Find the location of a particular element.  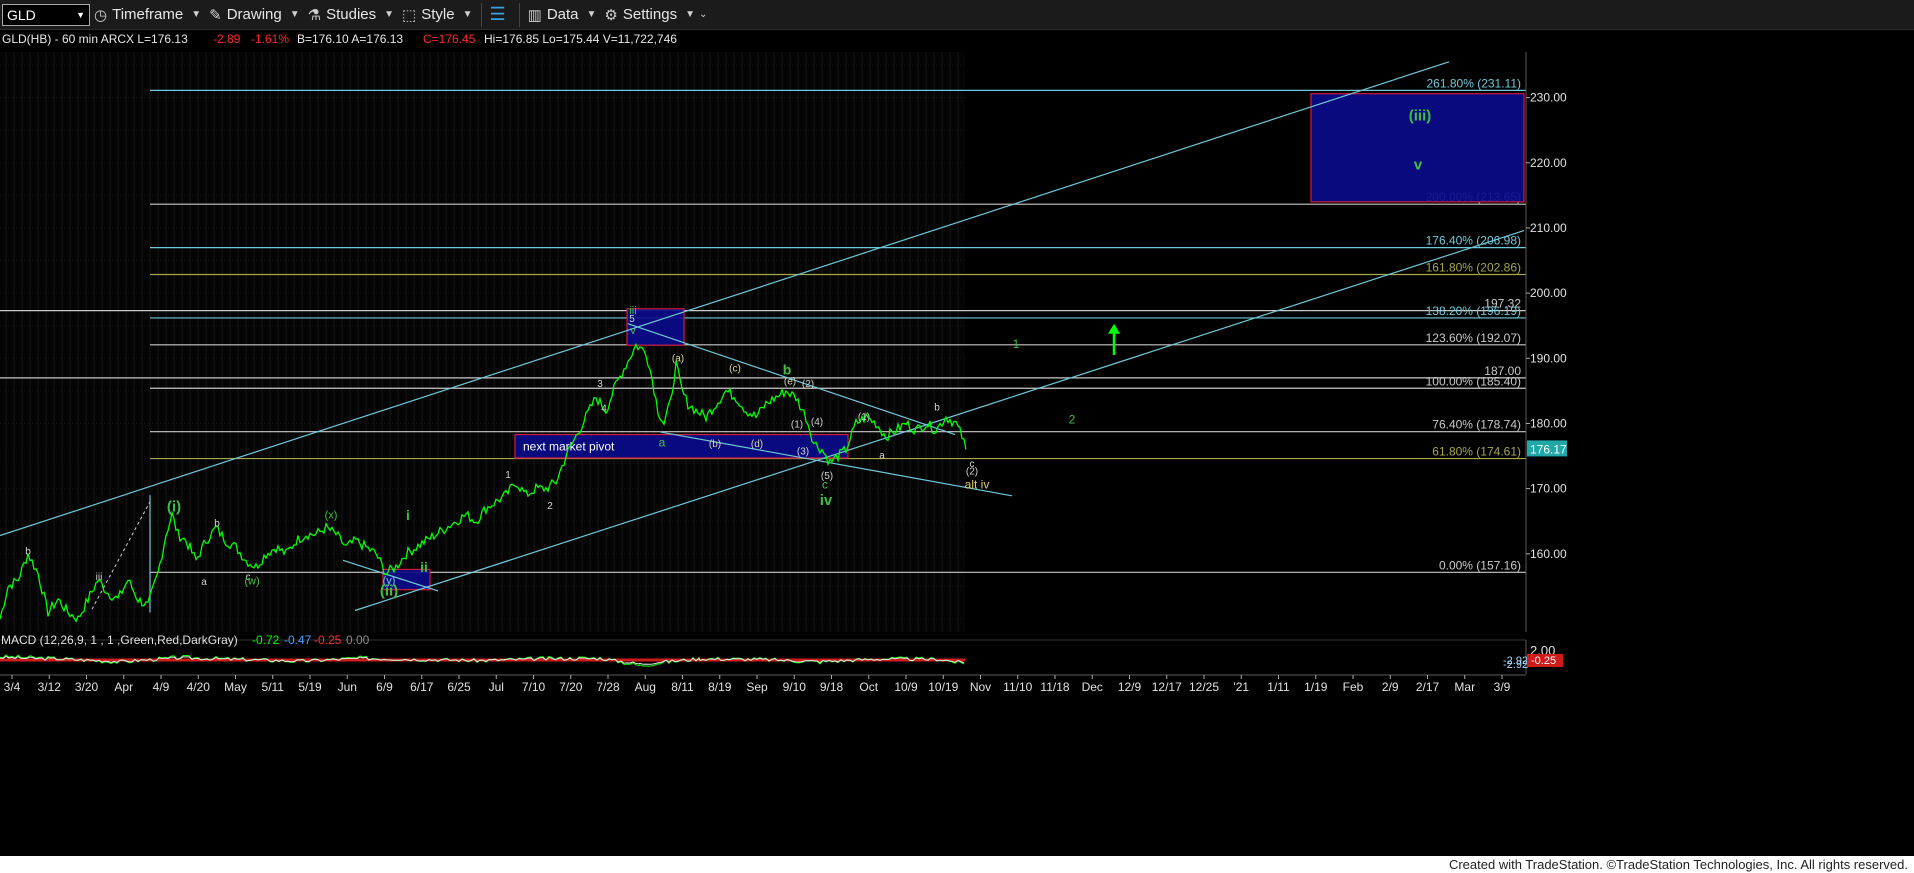

time-tick-label: 11/10 is located at coordinates (1017, 687).